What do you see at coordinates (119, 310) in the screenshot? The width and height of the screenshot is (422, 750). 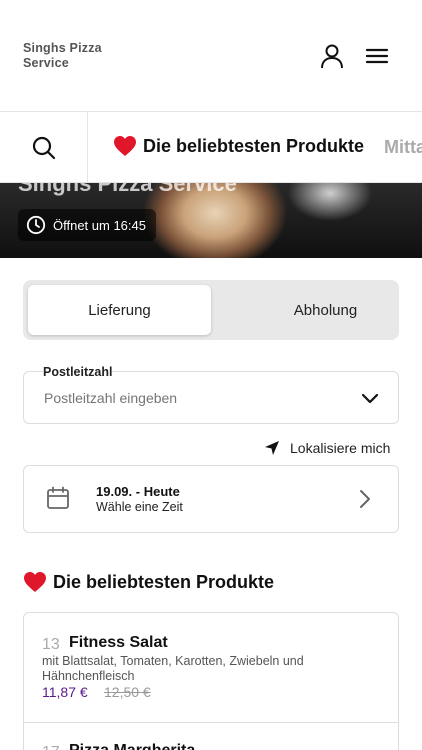 I see `delivery-option: Lieferung` at bounding box center [119, 310].